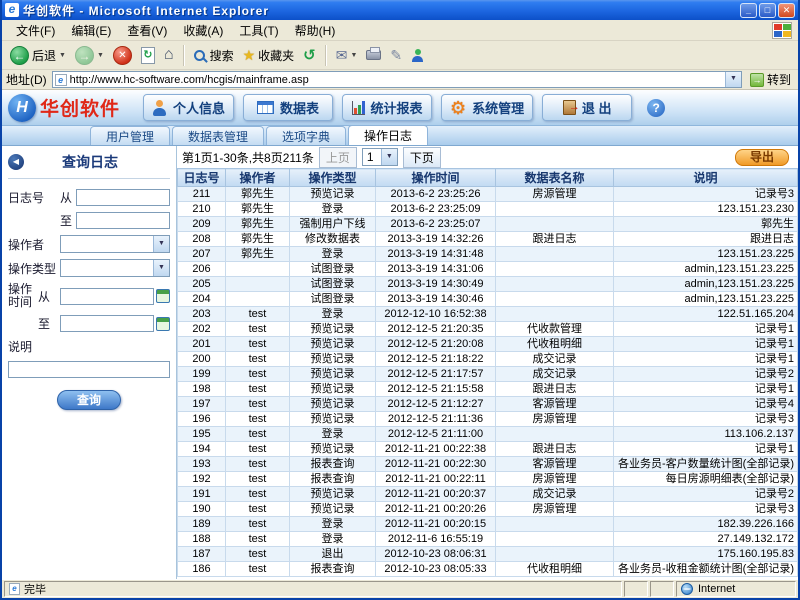 The image size is (800, 600). I want to click on messenger-button, so click(417, 55).